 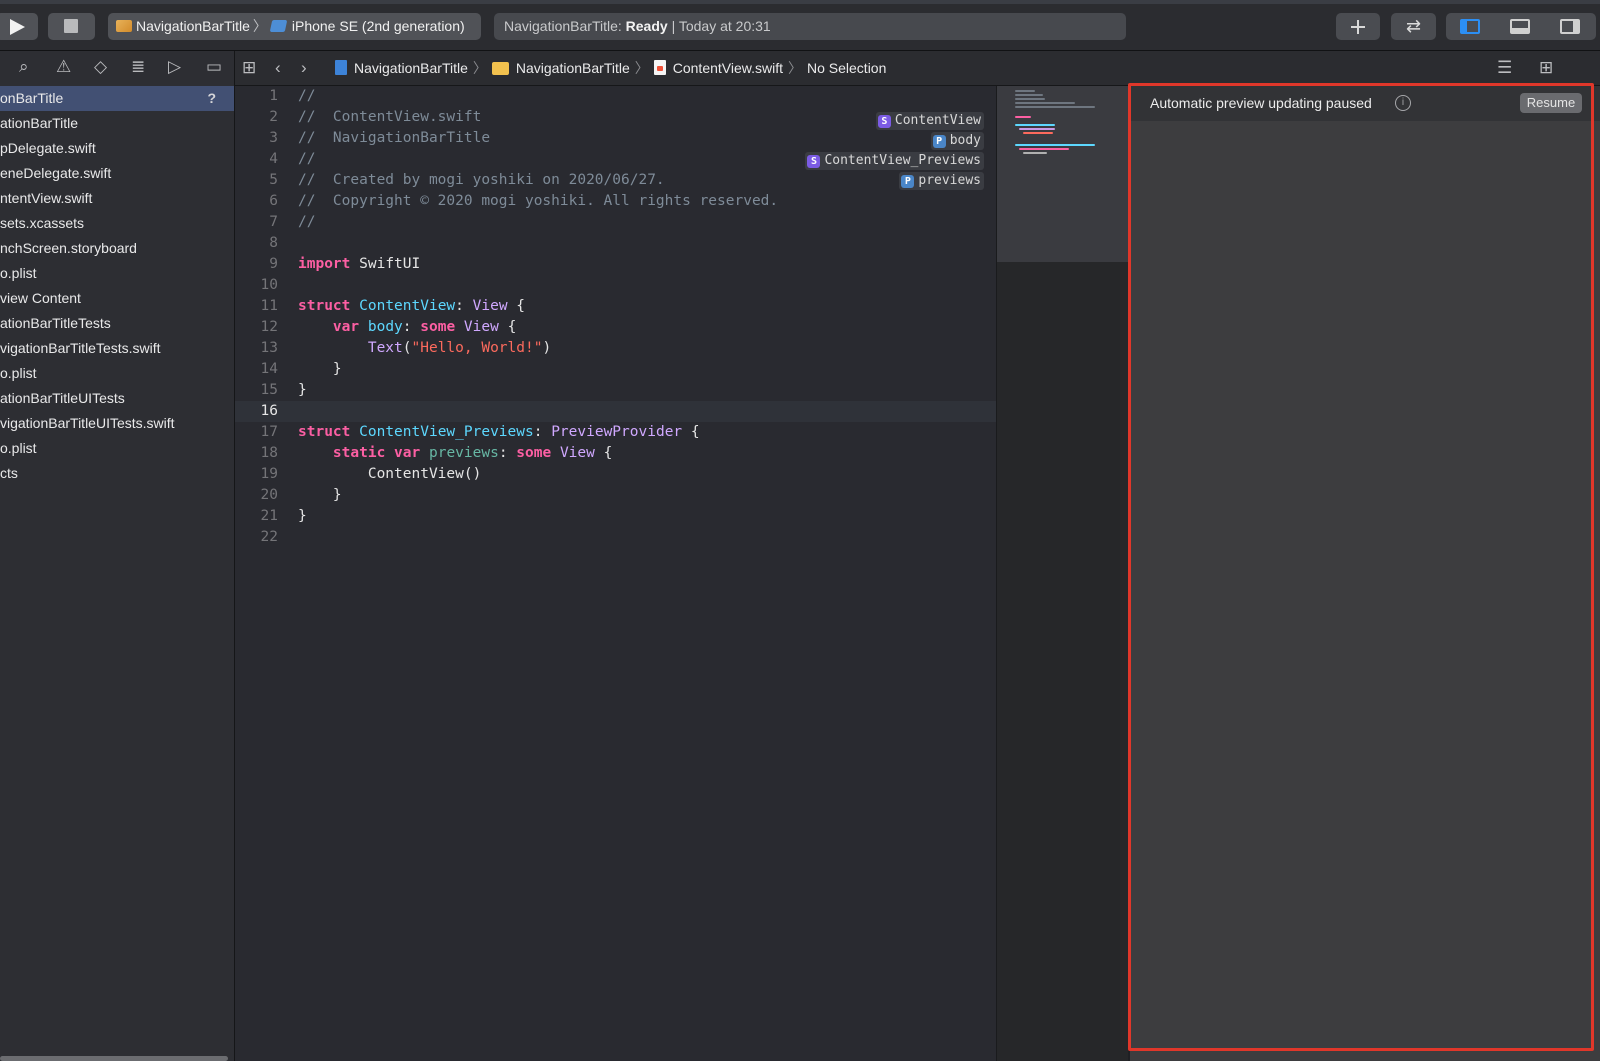 What do you see at coordinates (214, 67) in the screenshot?
I see `report-navigator-icon: ▭` at bounding box center [214, 67].